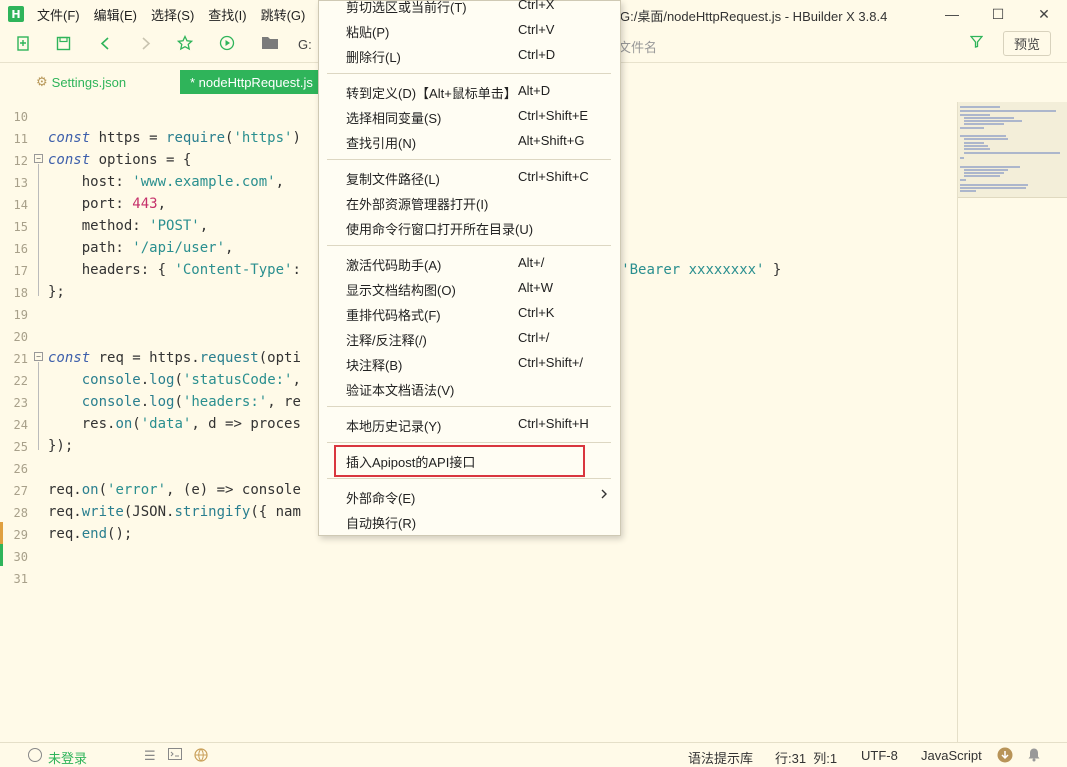  What do you see at coordinates (20, 139) in the screenshot?
I see `line-number: 11` at bounding box center [20, 139].